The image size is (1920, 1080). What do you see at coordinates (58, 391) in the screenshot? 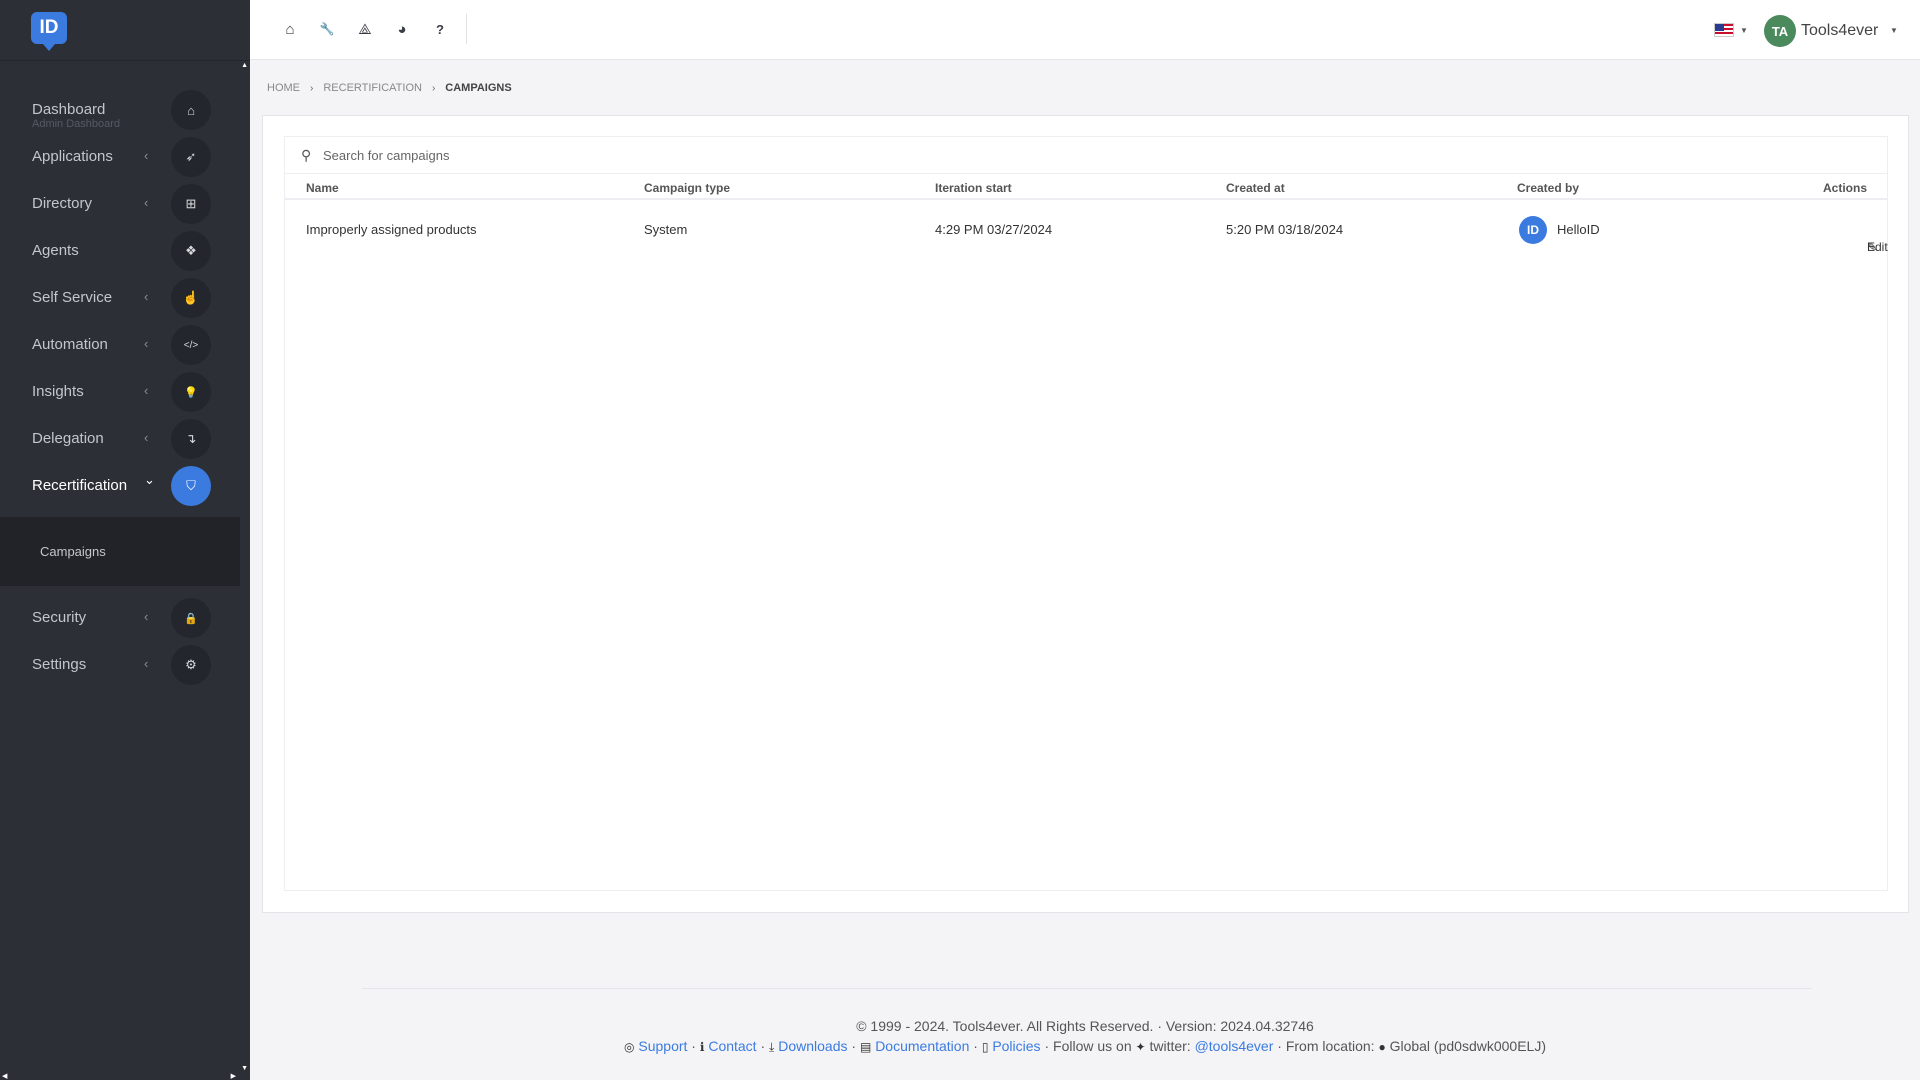
I see `sidebar-item-label: Insights` at bounding box center [58, 391].